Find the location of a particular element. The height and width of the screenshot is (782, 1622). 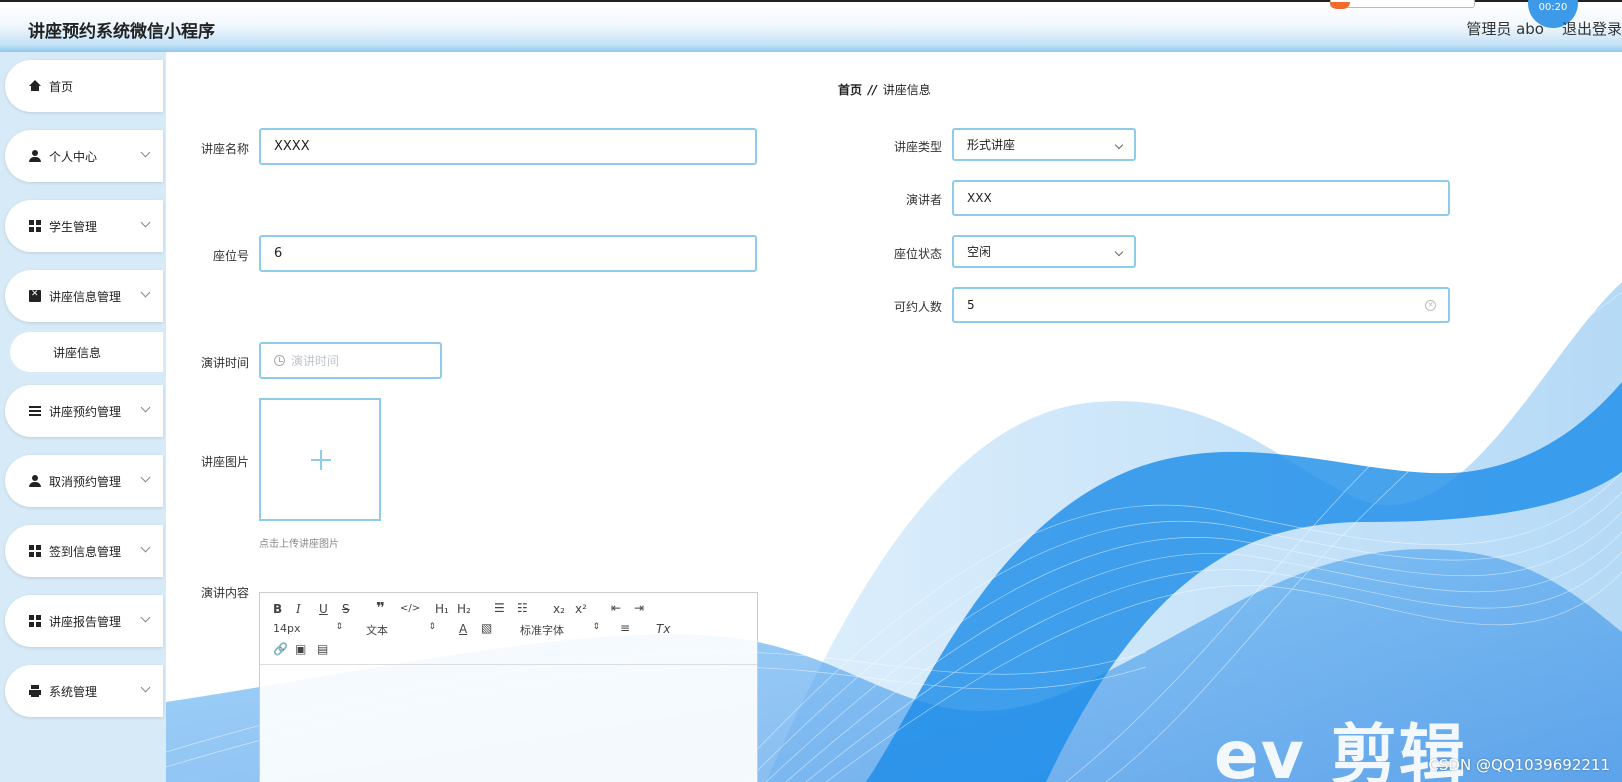

sidebar-item-checkin-management: 签到信息管理 is located at coordinates (84, 551).